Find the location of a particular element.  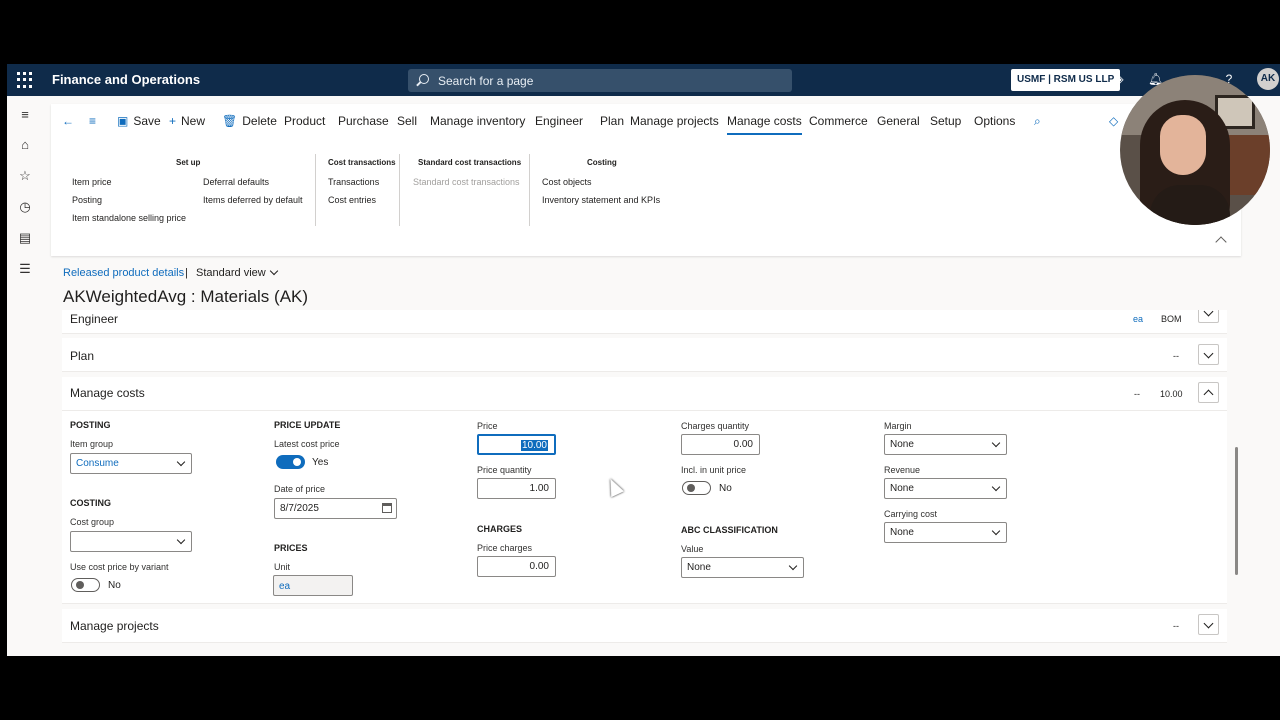

fasttab-summary: -- is located at coordinates (1137, 394).